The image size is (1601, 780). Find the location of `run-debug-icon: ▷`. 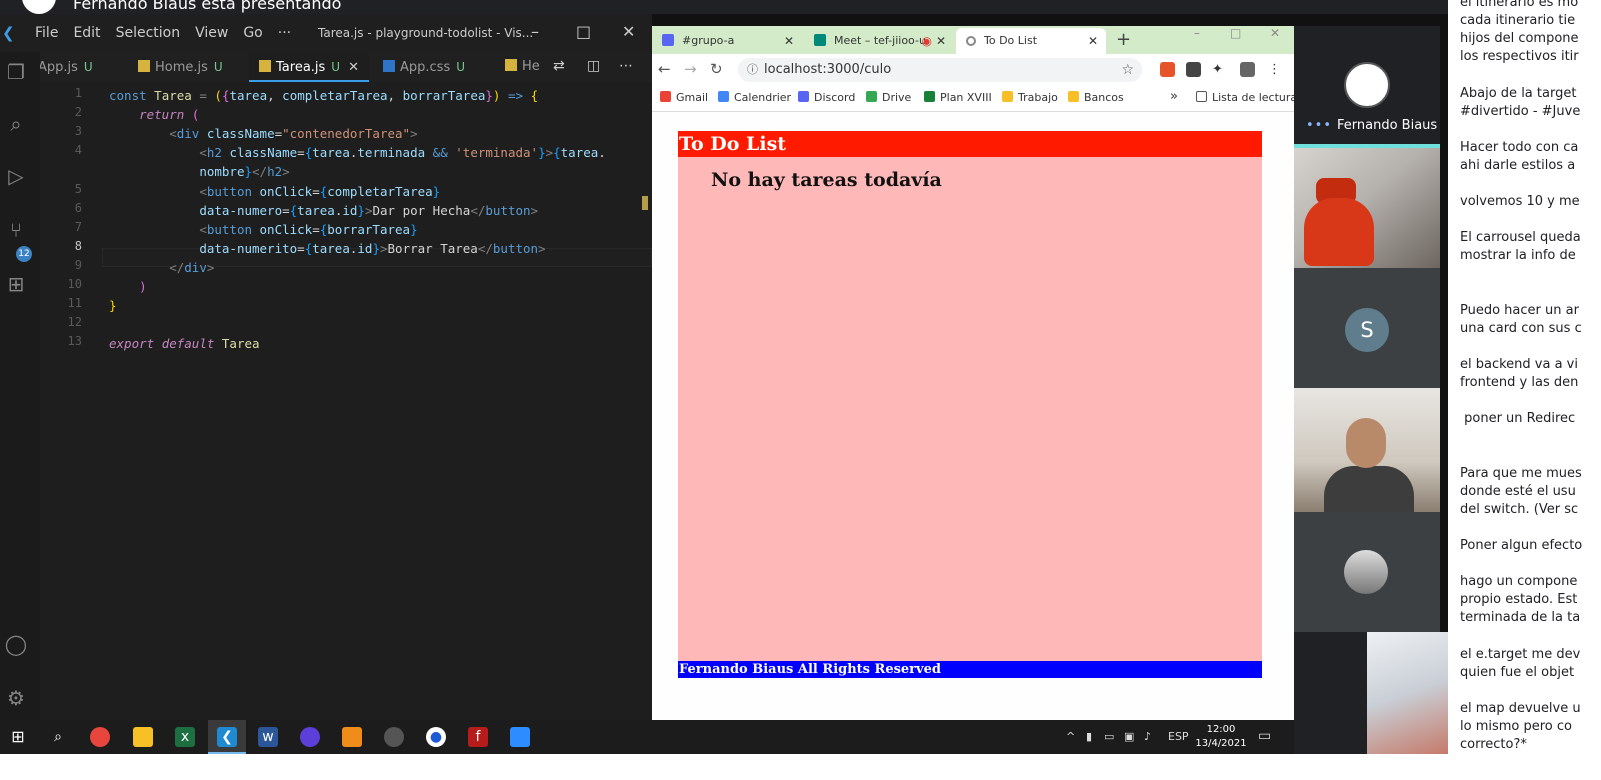

run-debug-icon: ▷ is located at coordinates (16, 176).